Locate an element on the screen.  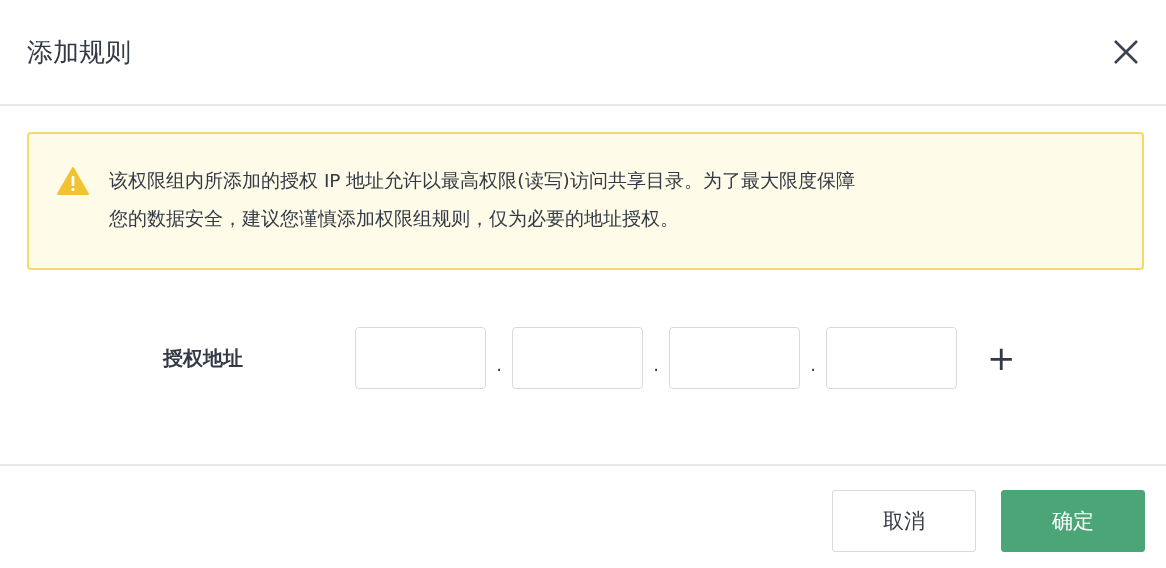
cancel-button: 取消 is located at coordinates (904, 521).